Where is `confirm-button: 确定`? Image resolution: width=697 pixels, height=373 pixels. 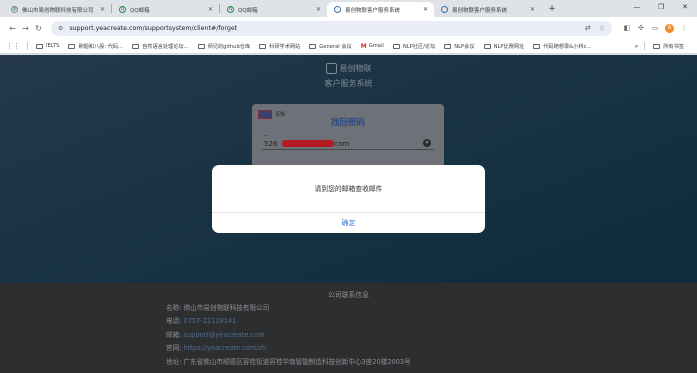
confirm-button: 确定 is located at coordinates (348, 223).